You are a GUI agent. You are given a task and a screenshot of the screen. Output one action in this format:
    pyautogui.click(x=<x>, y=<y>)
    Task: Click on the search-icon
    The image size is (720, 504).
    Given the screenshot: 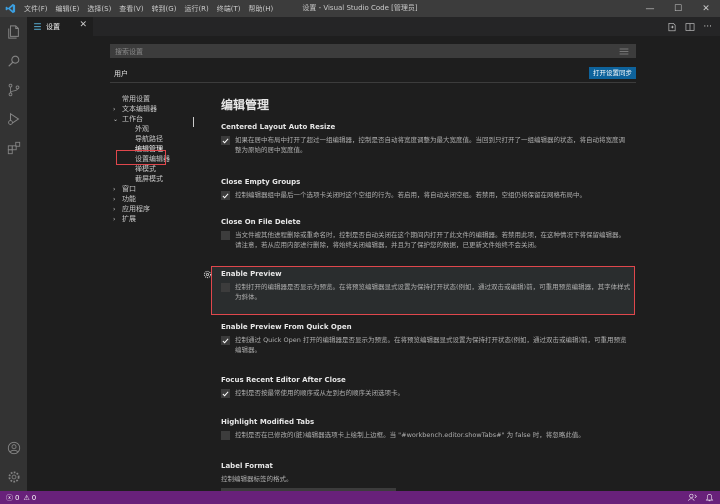 What is the action you would take?
    pyautogui.click(x=13, y=60)
    